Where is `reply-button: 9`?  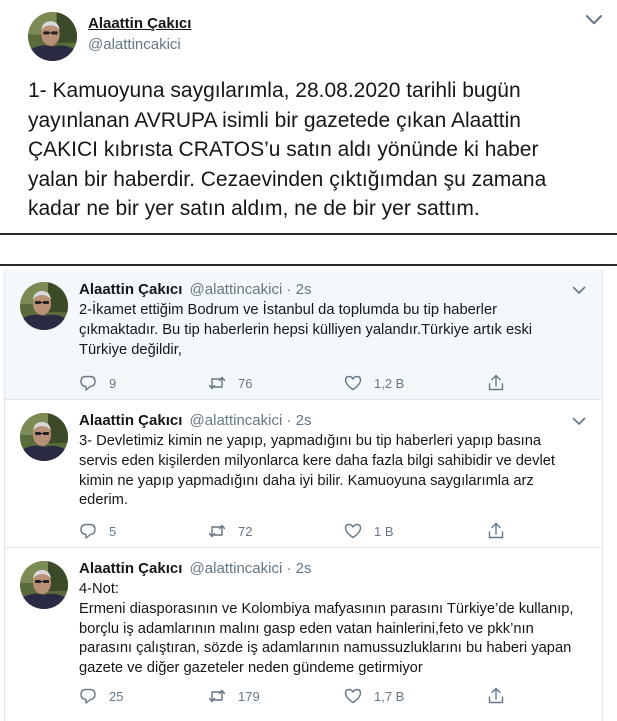
reply-button: 9 is located at coordinates (97, 383).